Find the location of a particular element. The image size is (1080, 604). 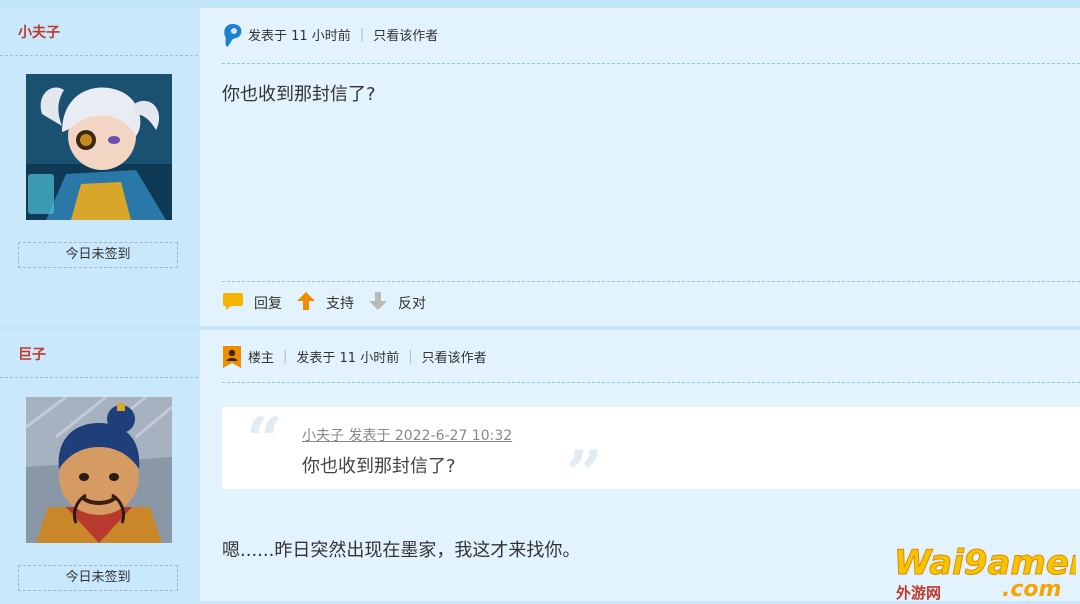

support-button: 支持 is located at coordinates (325, 303).